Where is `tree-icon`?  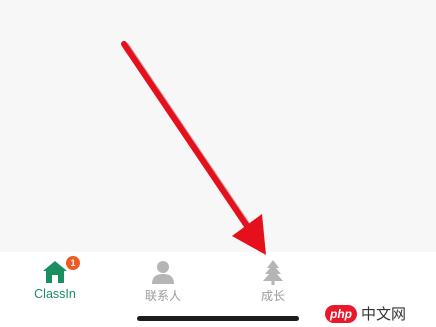 tree-icon is located at coordinates (273, 272).